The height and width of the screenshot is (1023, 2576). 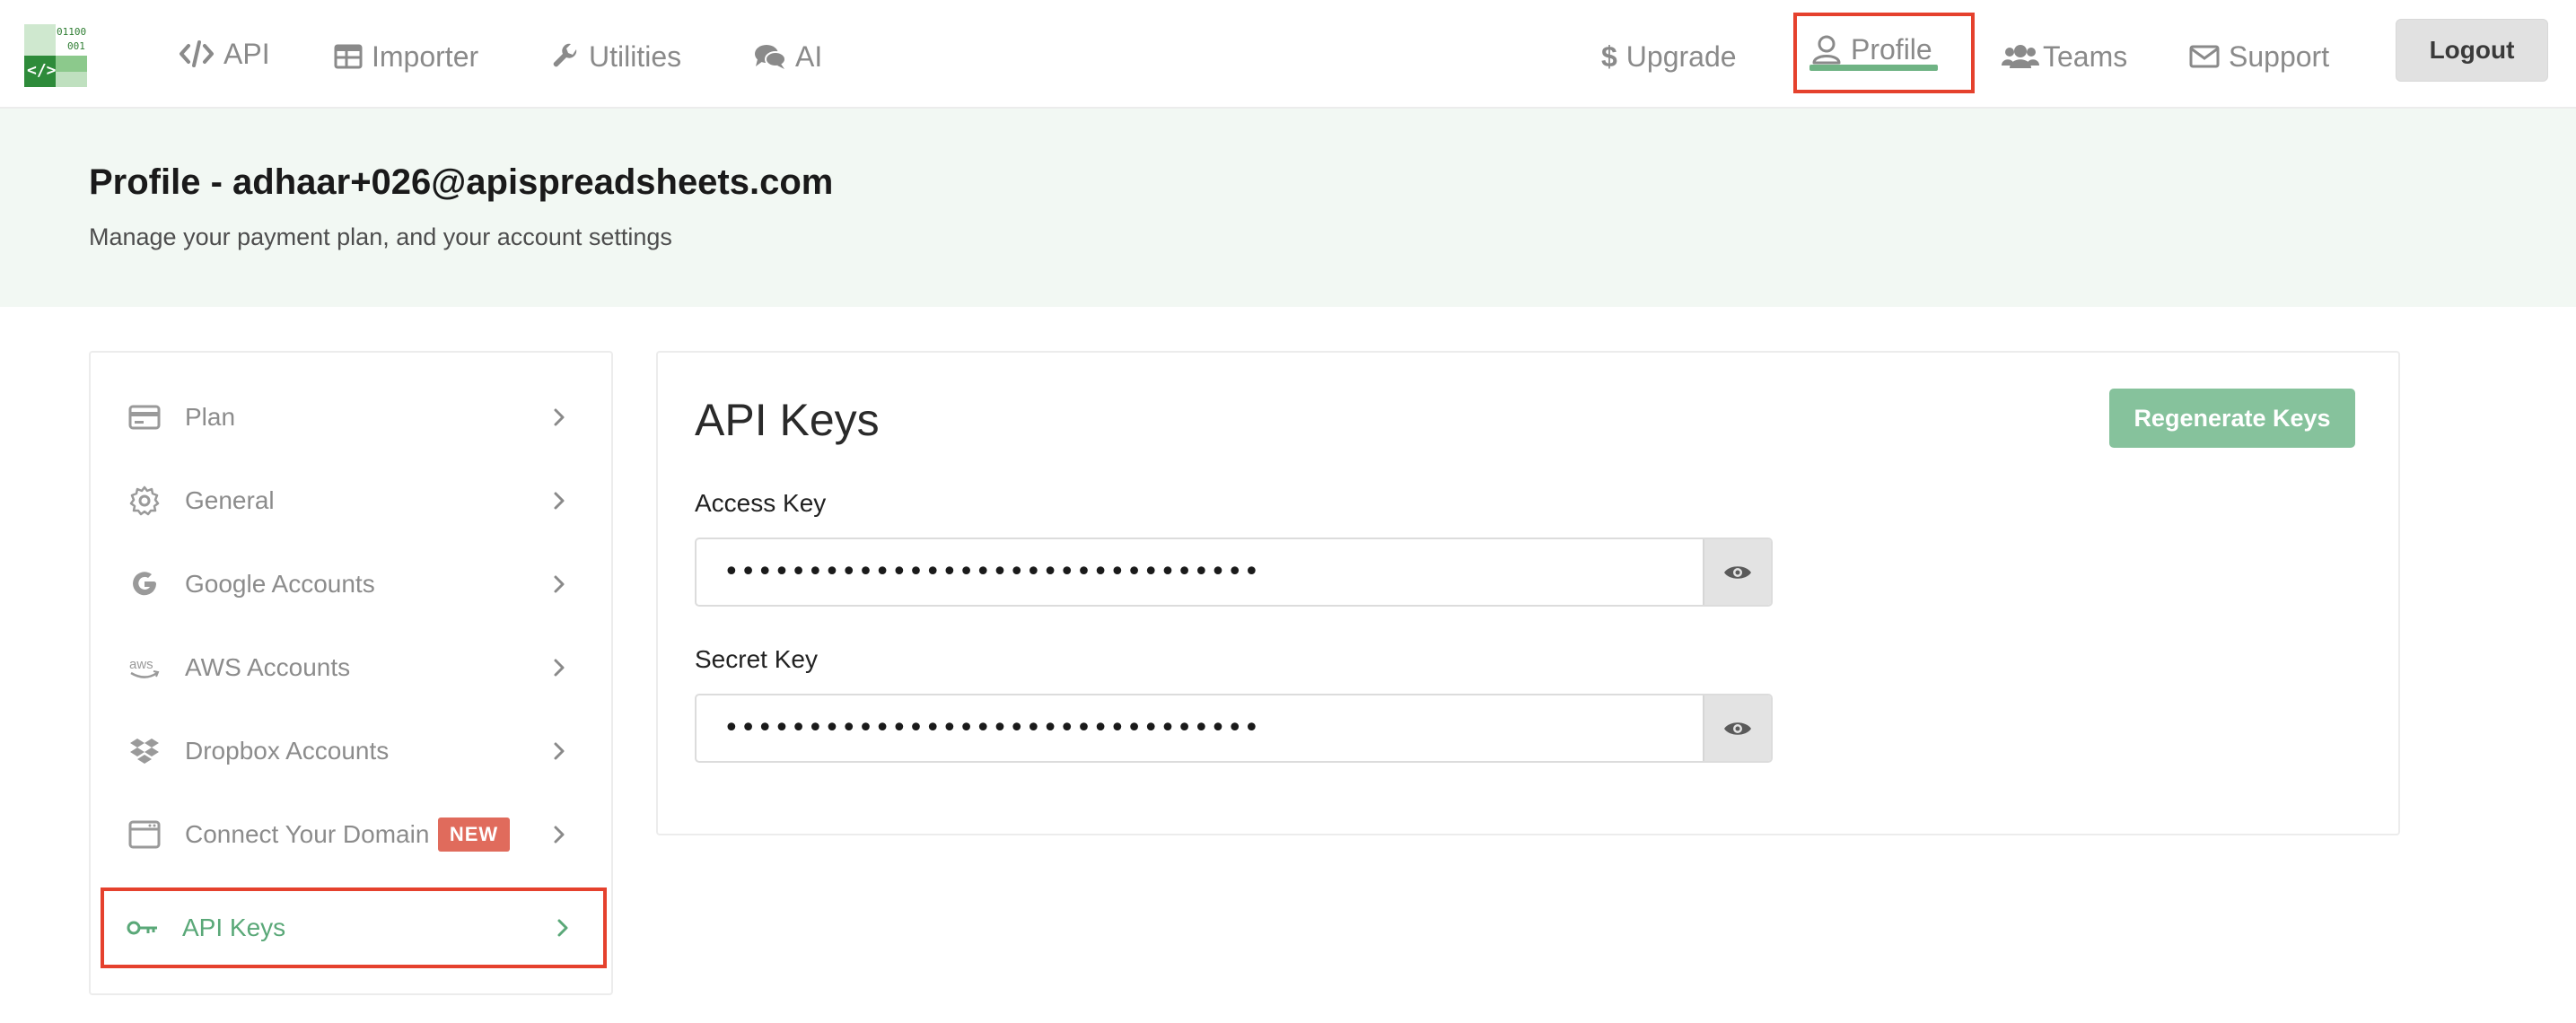 I want to click on nav-importer: Importer, so click(x=406, y=56).